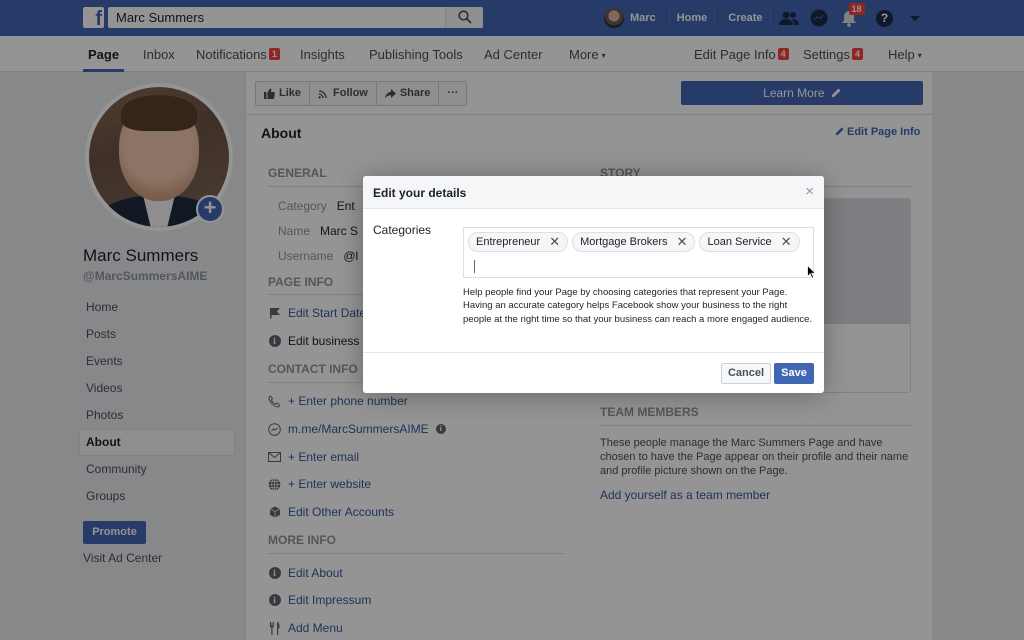 The width and height of the screenshot is (1024, 640). Describe the element at coordinates (402, 230) in the screenshot. I see `categories-label: Categories` at that location.